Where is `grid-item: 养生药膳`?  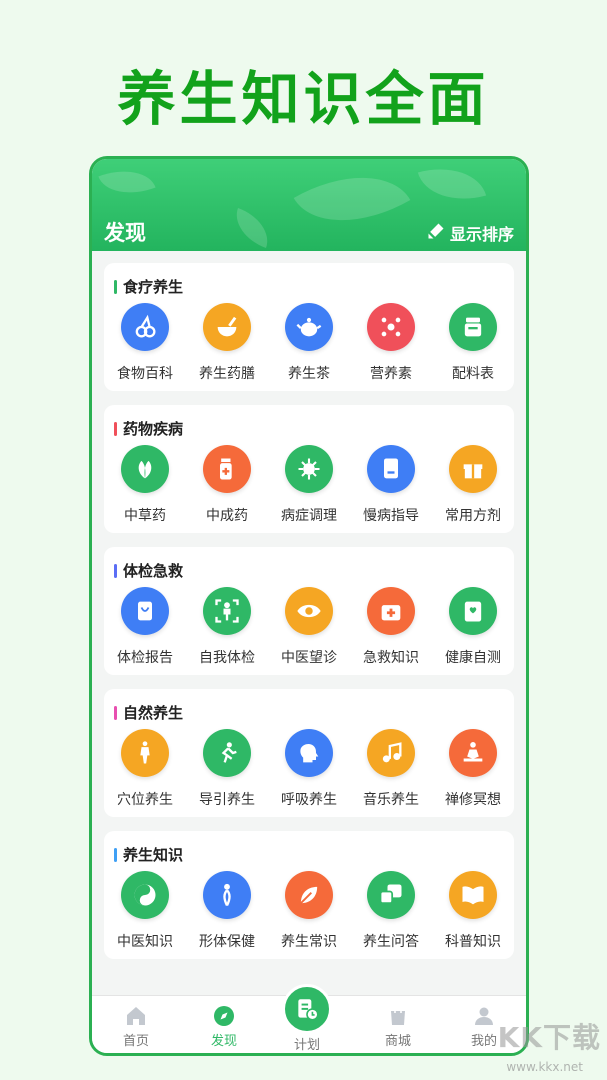 grid-item: 养生药膳 is located at coordinates (227, 343).